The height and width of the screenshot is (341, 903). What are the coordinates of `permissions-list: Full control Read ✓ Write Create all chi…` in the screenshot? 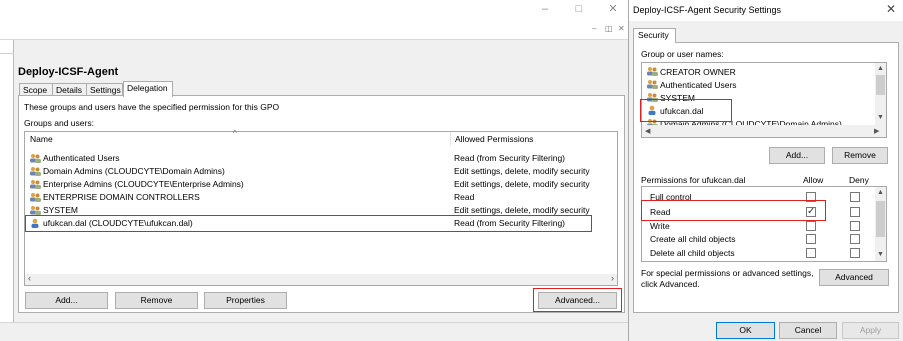 It's located at (764, 224).